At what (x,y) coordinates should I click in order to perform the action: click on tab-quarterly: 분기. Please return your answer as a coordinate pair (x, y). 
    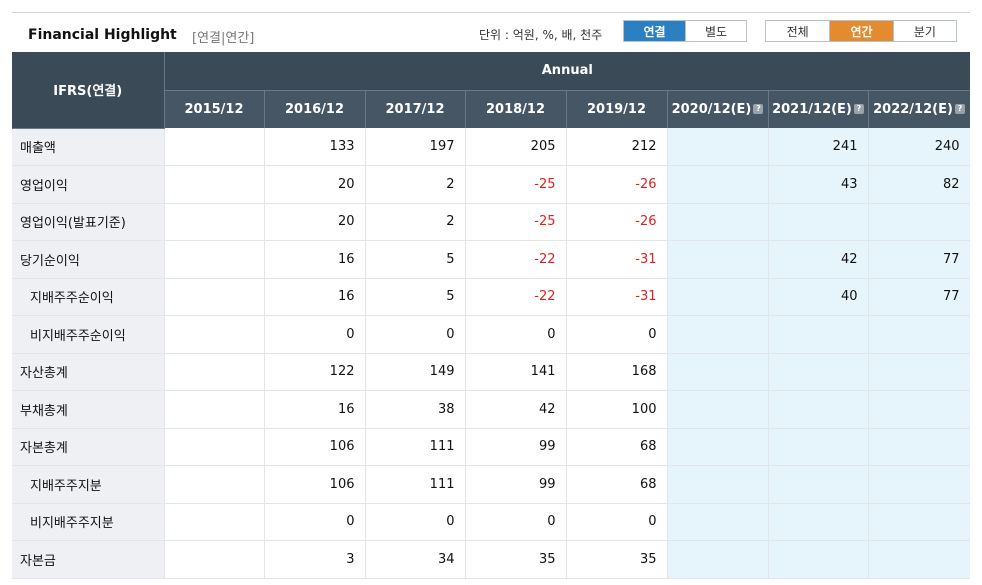
    Looking at the image, I should click on (924, 31).